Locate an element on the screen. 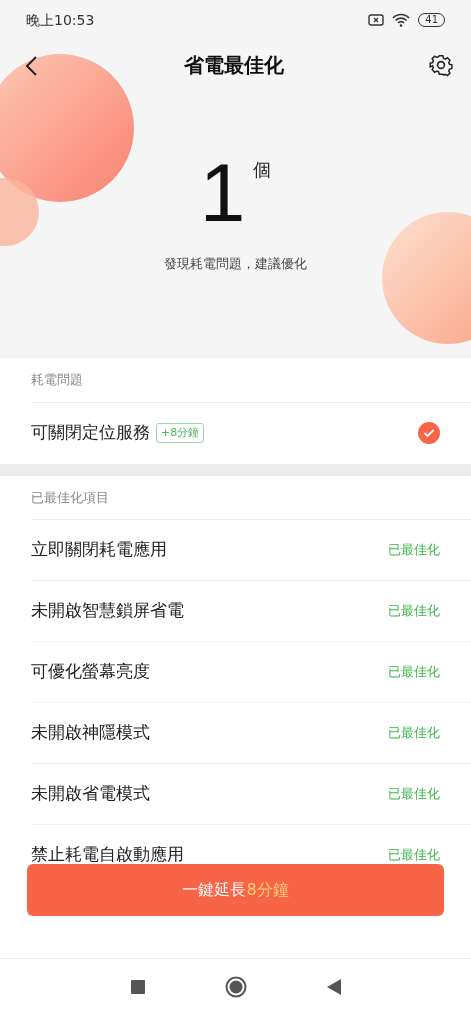 This screenshot has height=1024, width=471. issue-count: 1 is located at coordinates (222, 193).